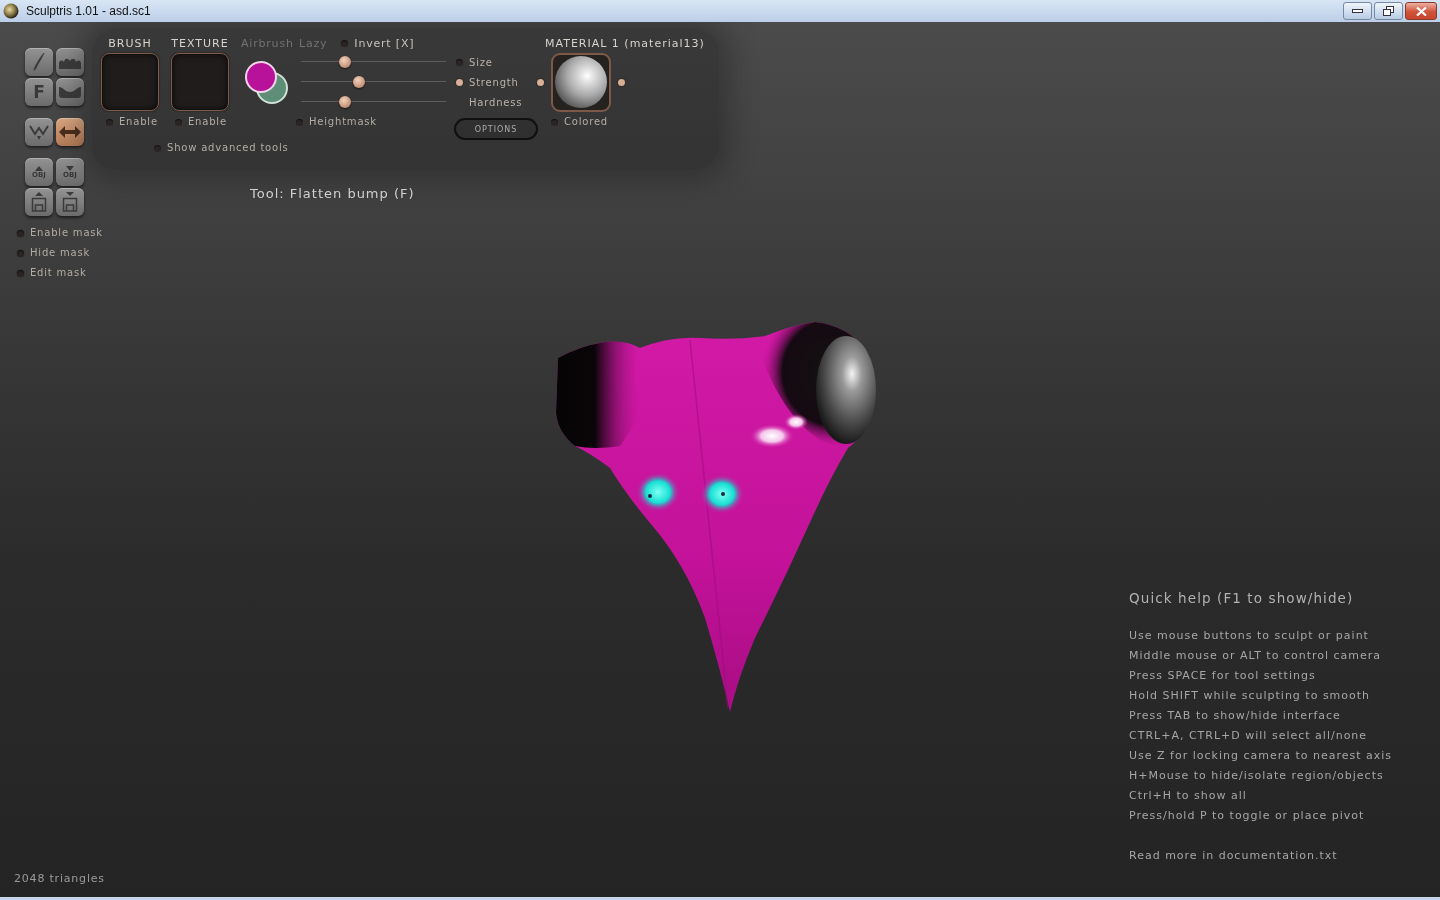 This screenshot has width=1440, height=900. I want to click on options-button: OPTIONS, so click(496, 129).